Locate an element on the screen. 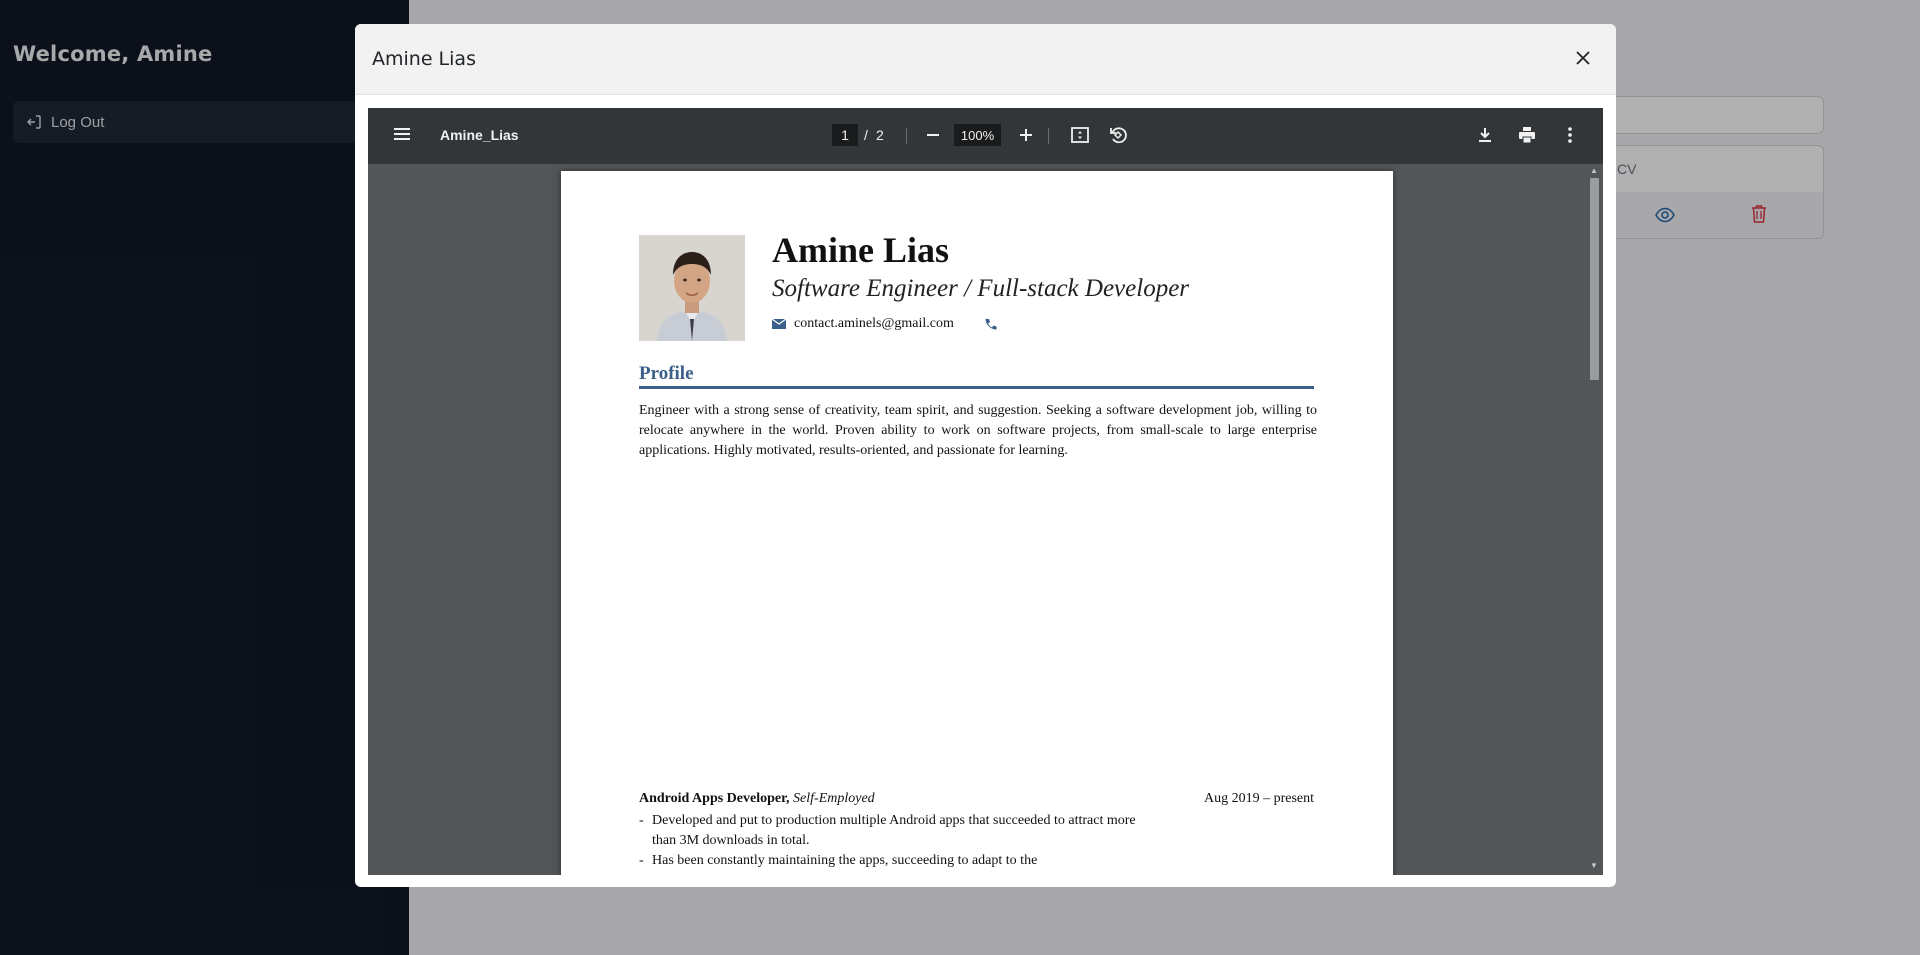  scroll-down-icon: ▼ is located at coordinates (1594, 865).